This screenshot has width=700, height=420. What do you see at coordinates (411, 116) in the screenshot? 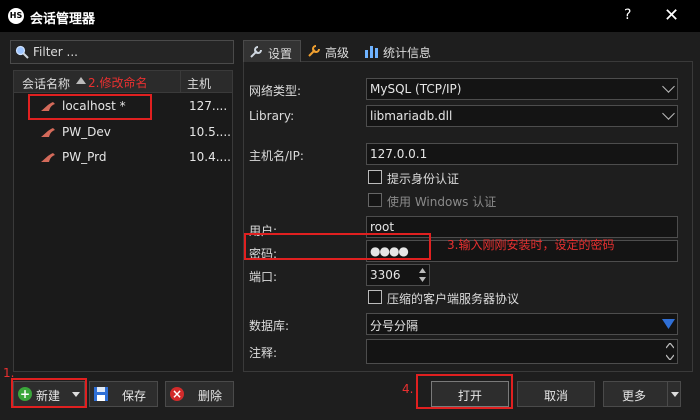
I see `library-value: libmariadb.dll` at bounding box center [411, 116].